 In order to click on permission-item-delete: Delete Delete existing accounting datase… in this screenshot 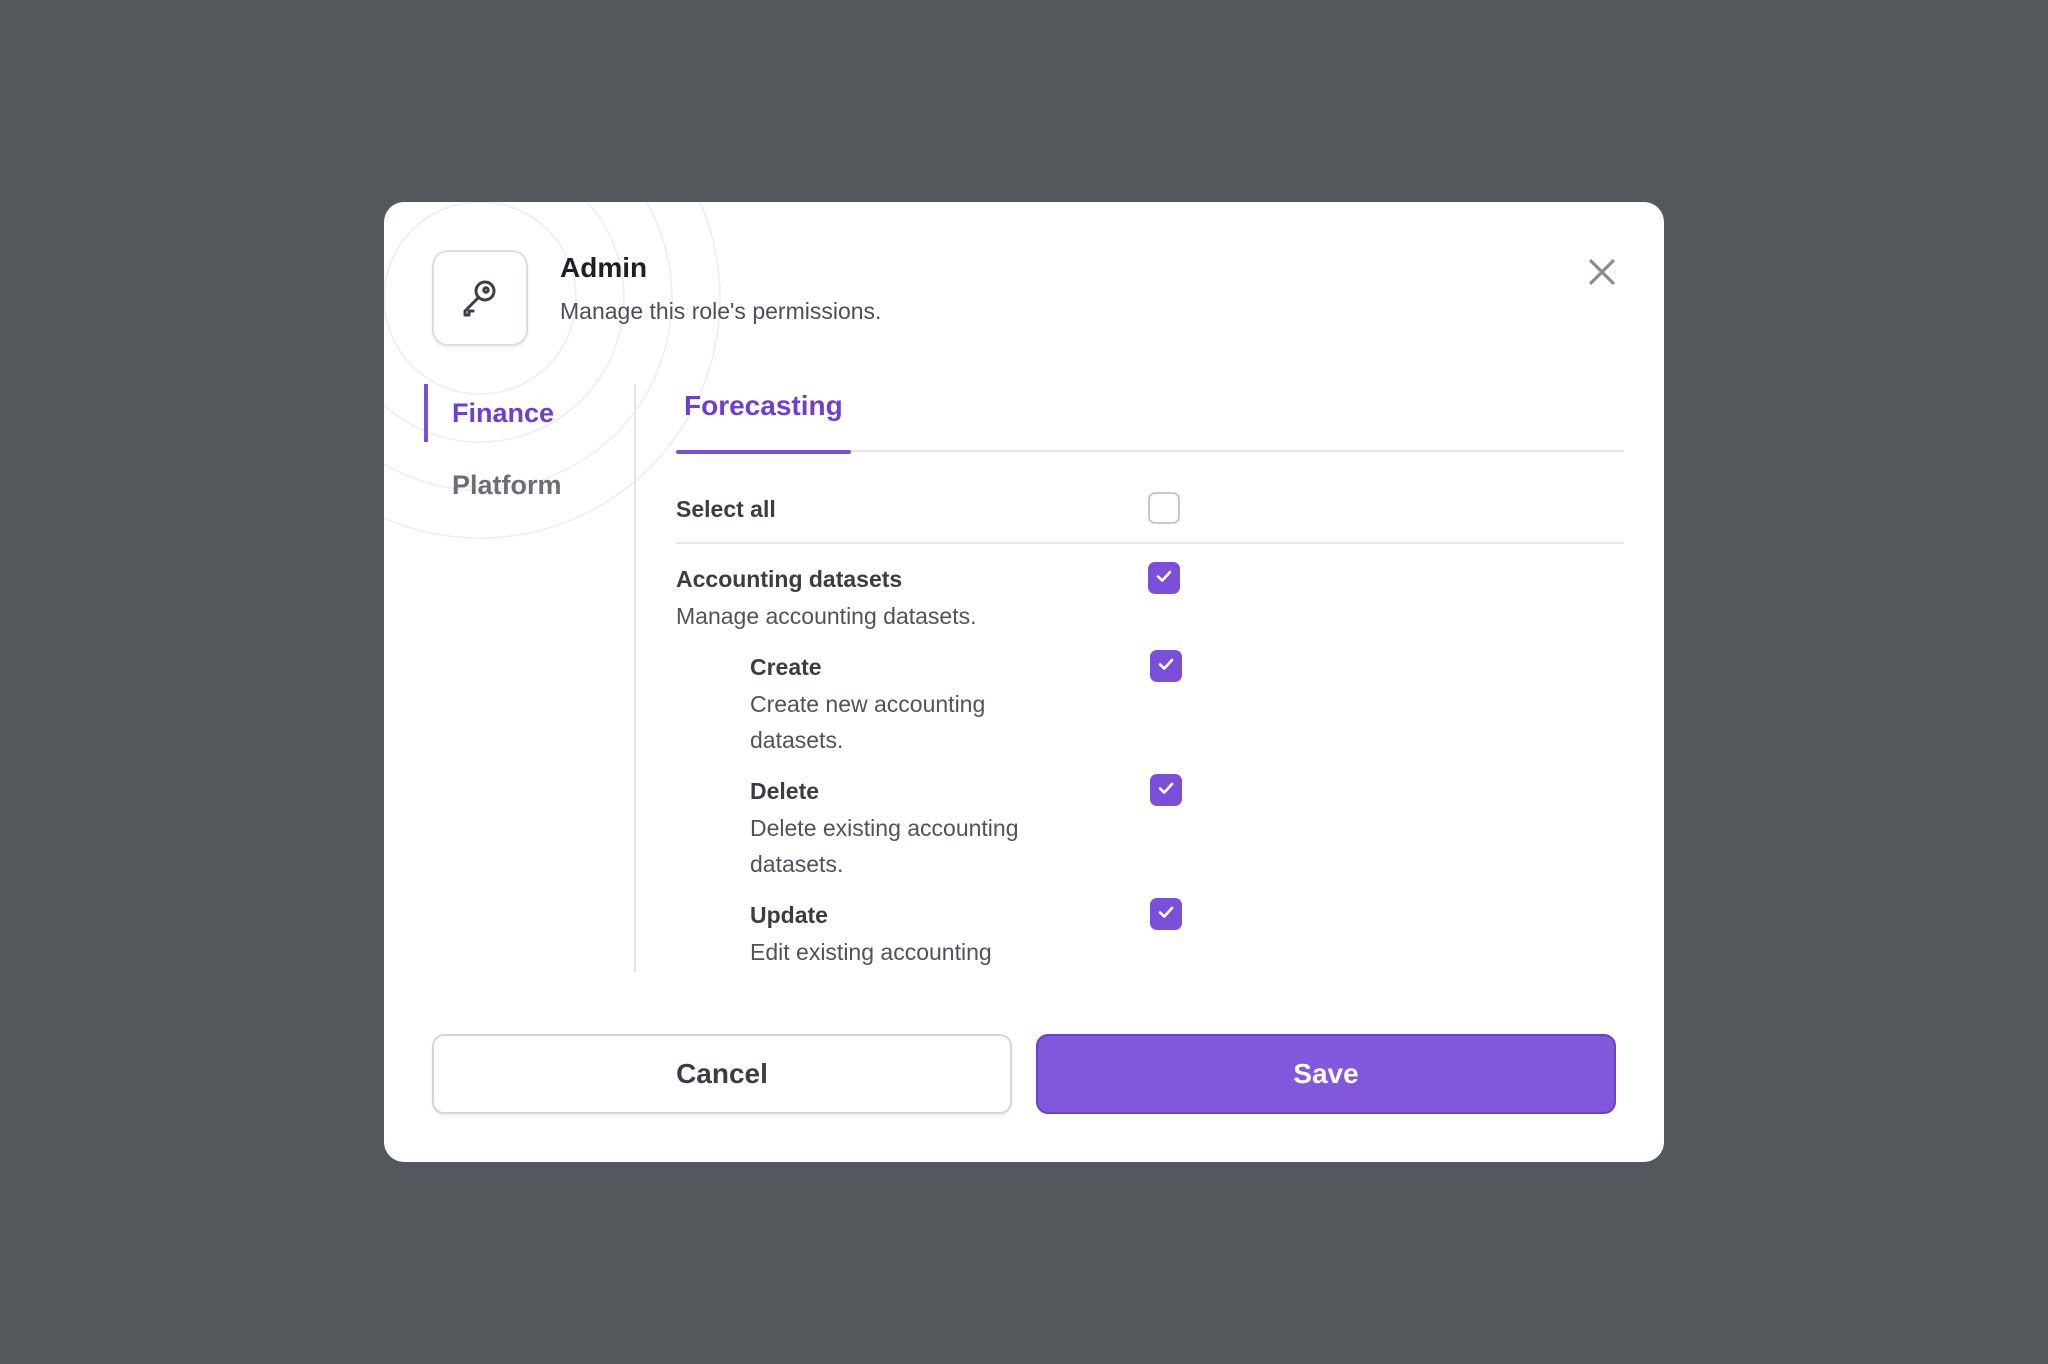, I will do `click(900, 829)`.